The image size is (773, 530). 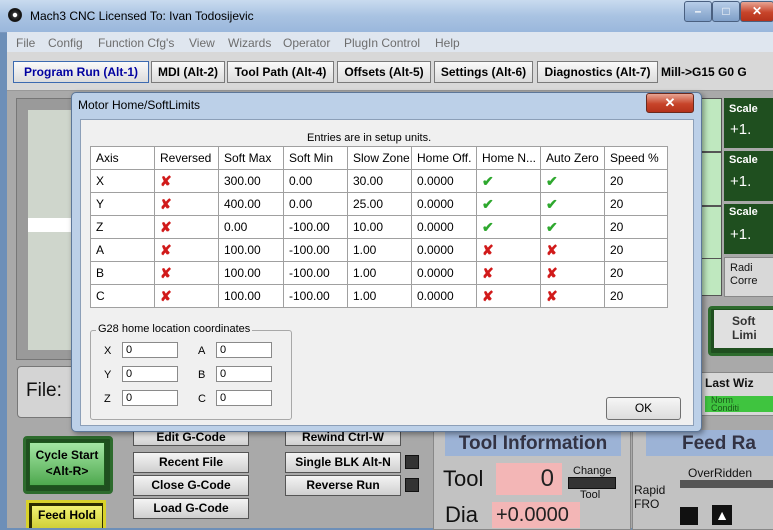 I want to click on menu-help: Help, so click(x=447, y=43).